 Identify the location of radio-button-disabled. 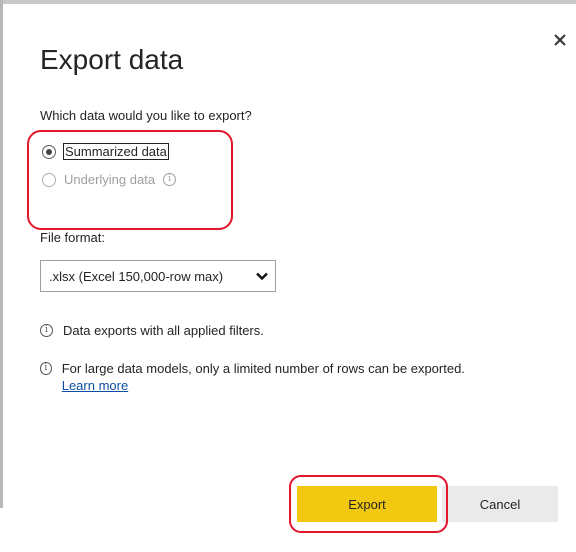
(49, 179).